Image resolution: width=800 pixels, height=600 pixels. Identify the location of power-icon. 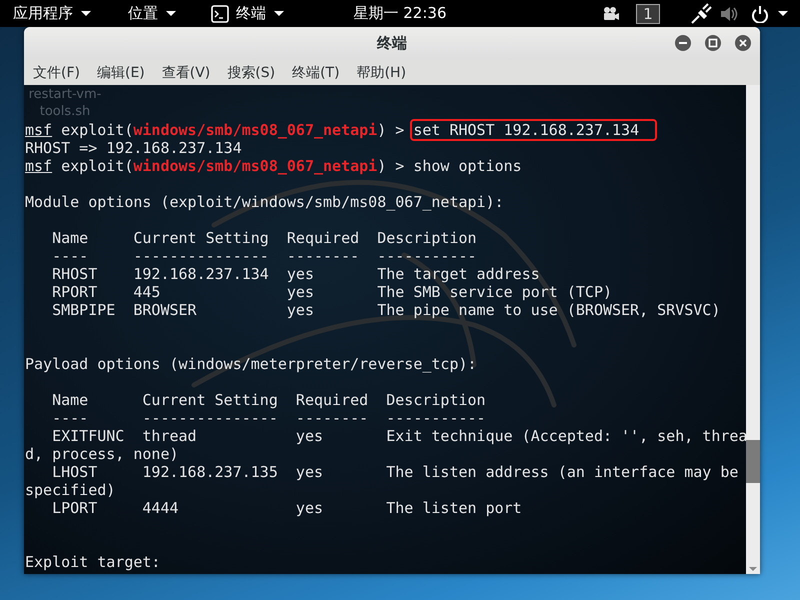
(760, 13).